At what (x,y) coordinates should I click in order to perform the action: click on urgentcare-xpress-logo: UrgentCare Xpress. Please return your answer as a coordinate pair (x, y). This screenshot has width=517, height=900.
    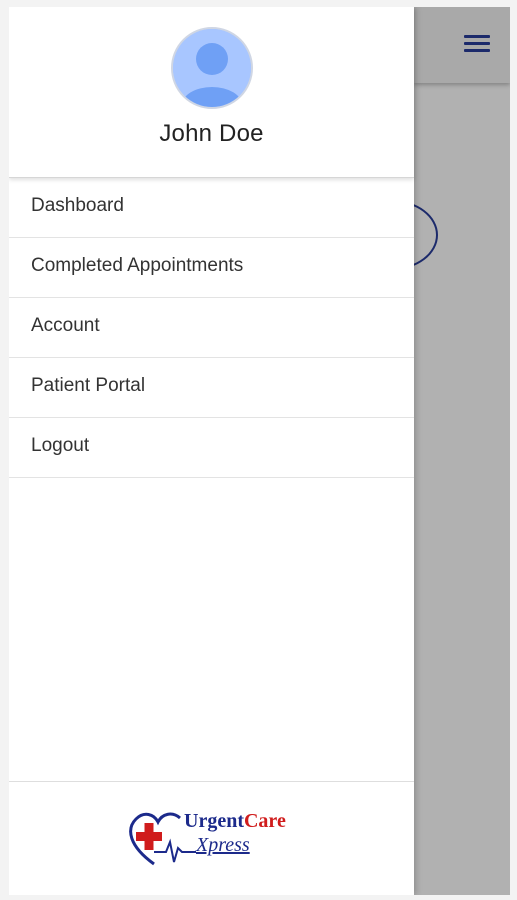
    Looking at the image, I should click on (214, 839).